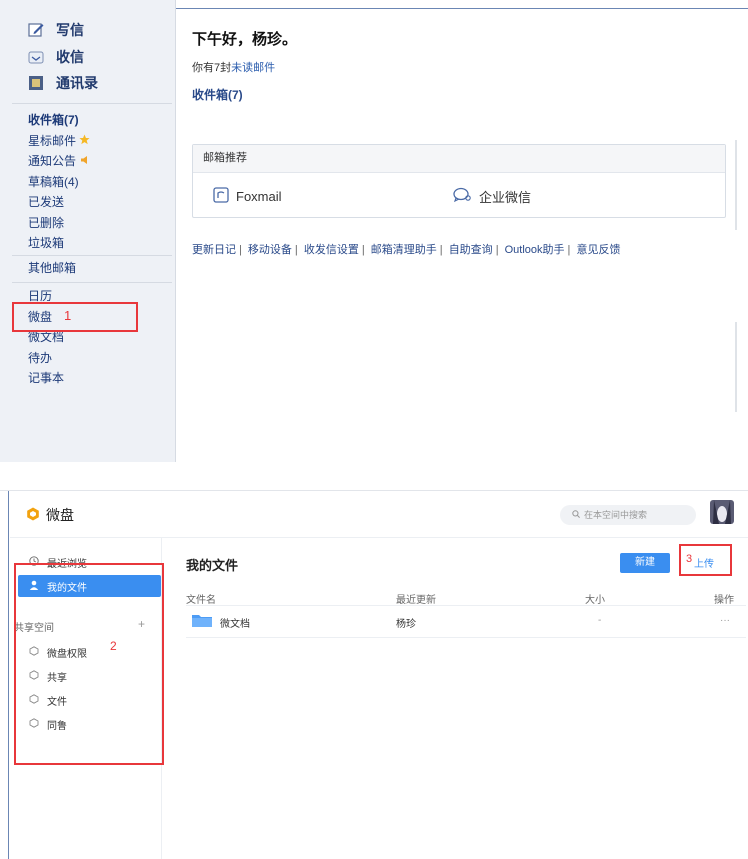 This screenshot has width=748, height=859. I want to click on folder-deleted: 已删除, so click(59, 223).